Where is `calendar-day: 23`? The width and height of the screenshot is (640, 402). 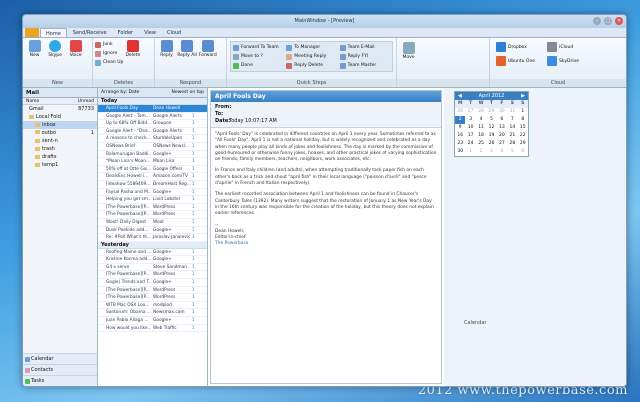 calendar-day: 23 is located at coordinates (460, 144).